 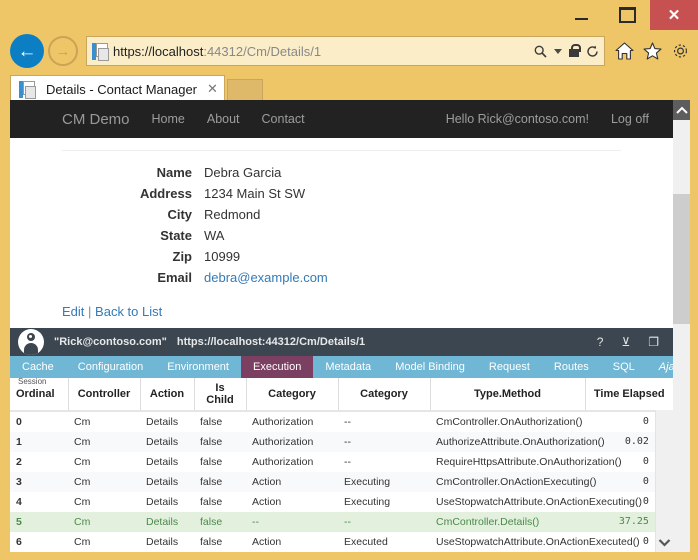 I want to click on col-action: Action, so click(x=167, y=395).